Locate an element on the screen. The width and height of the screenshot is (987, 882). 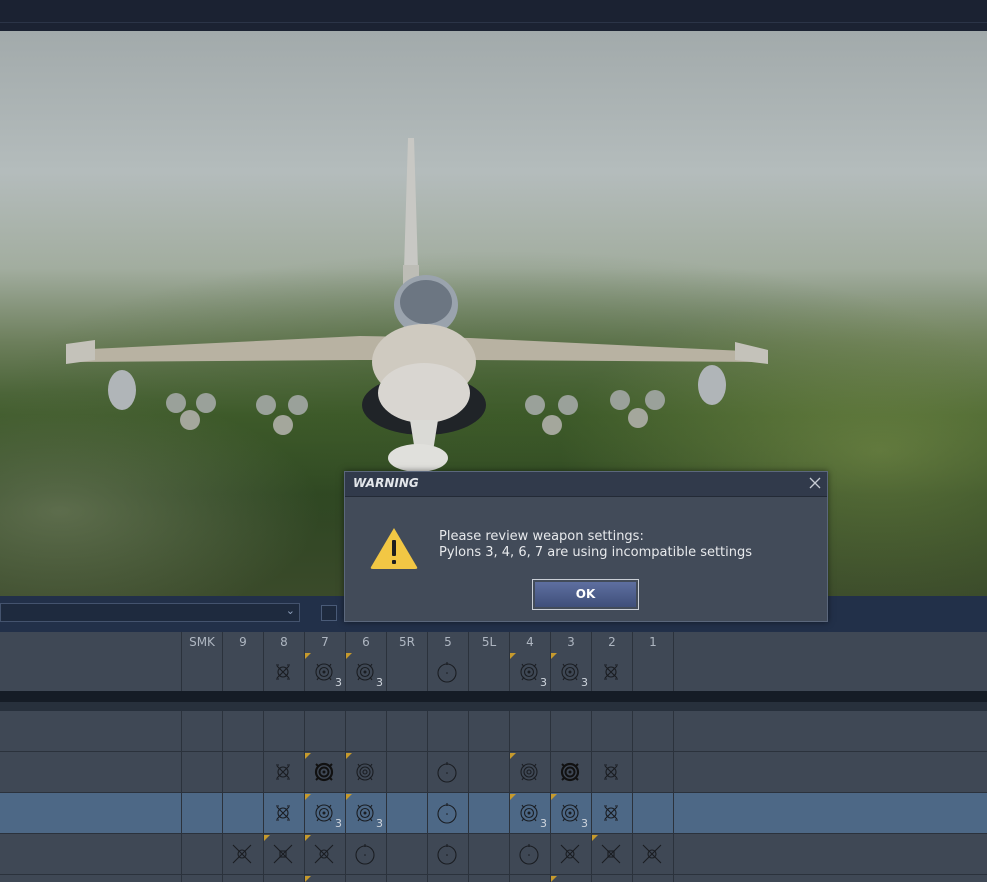
separator is located at coordinates (493, 706).